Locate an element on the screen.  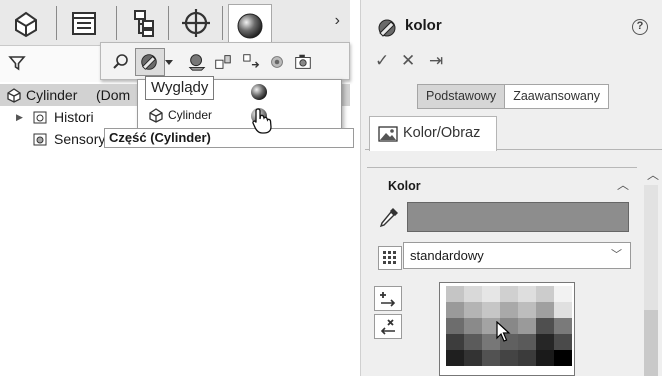
display-toolbar-popup is located at coordinates (225, 61).